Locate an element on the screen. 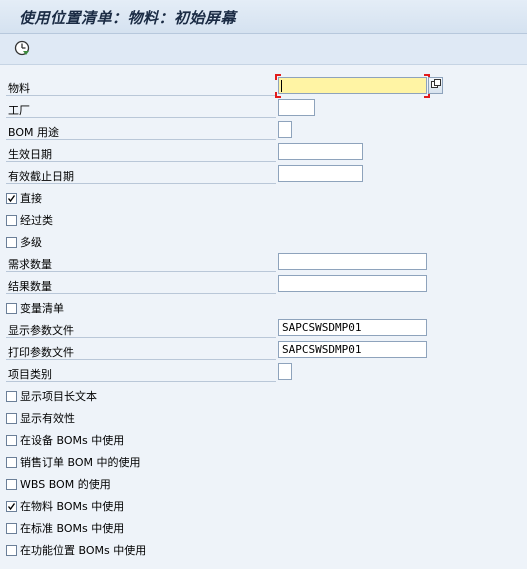  required-qty-label: 需求数量 is located at coordinates (30, 264).